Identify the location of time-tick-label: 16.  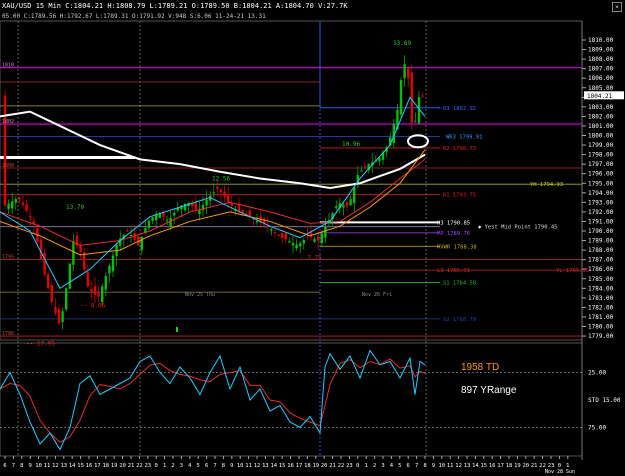
(89, 466).